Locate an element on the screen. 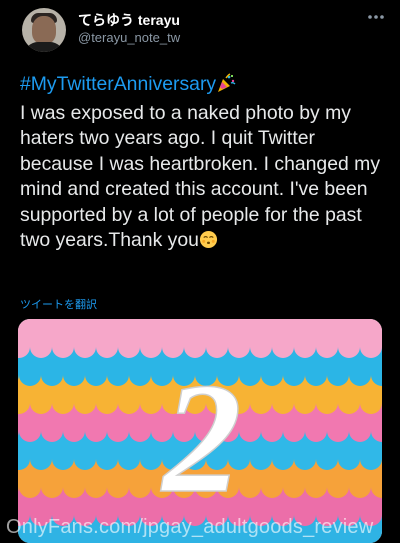  user-handle: @terayu_note_tw is located at coordinates (129, 37).